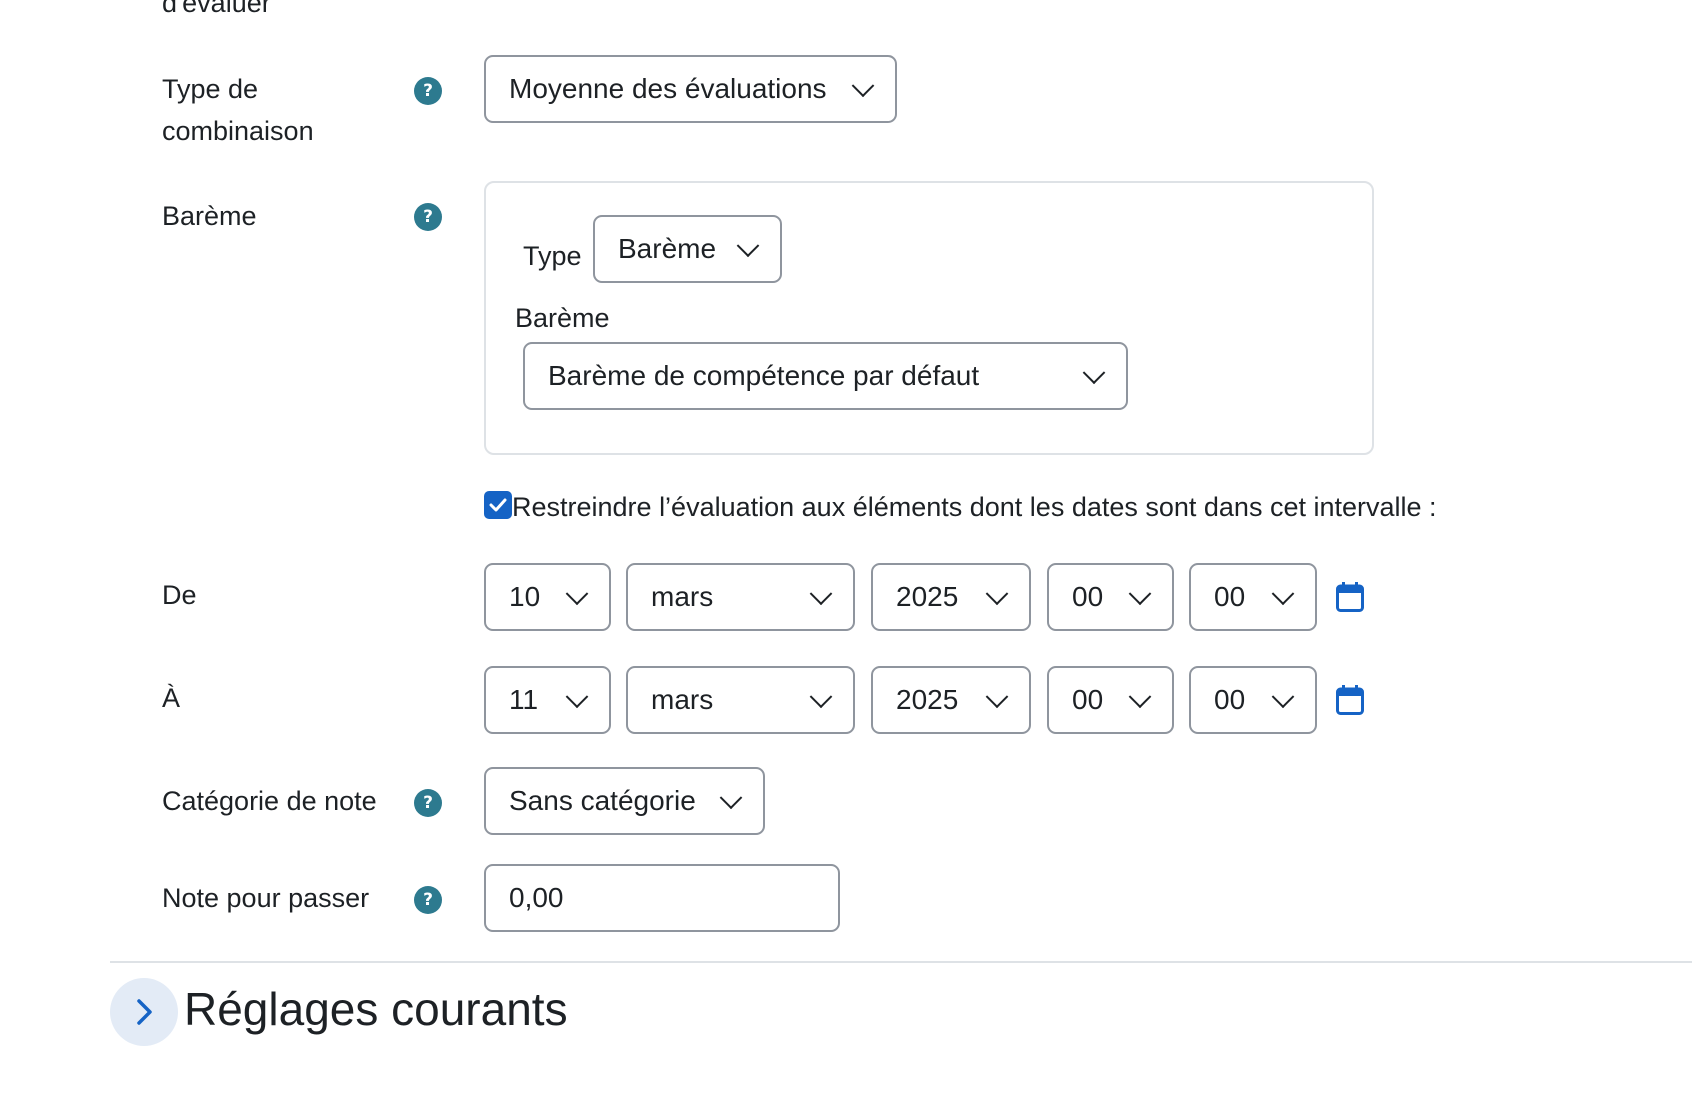 Image resolution: width=1692 pixels, height=1106 pixels. What do you see at coordinates (269, 801) in the screenshot?
I see `grade-category-label: Catégorie de note` at bounding box center [269, 801].